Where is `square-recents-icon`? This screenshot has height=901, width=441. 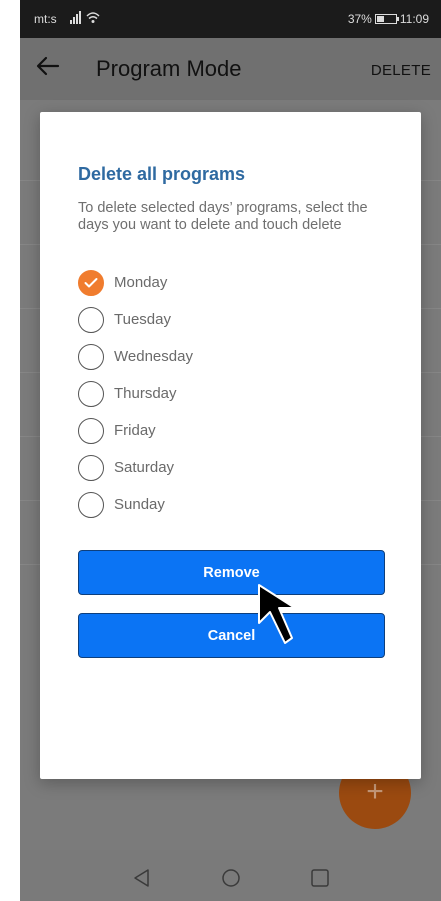
square-recents-icon is located at coordinates (320, 878).